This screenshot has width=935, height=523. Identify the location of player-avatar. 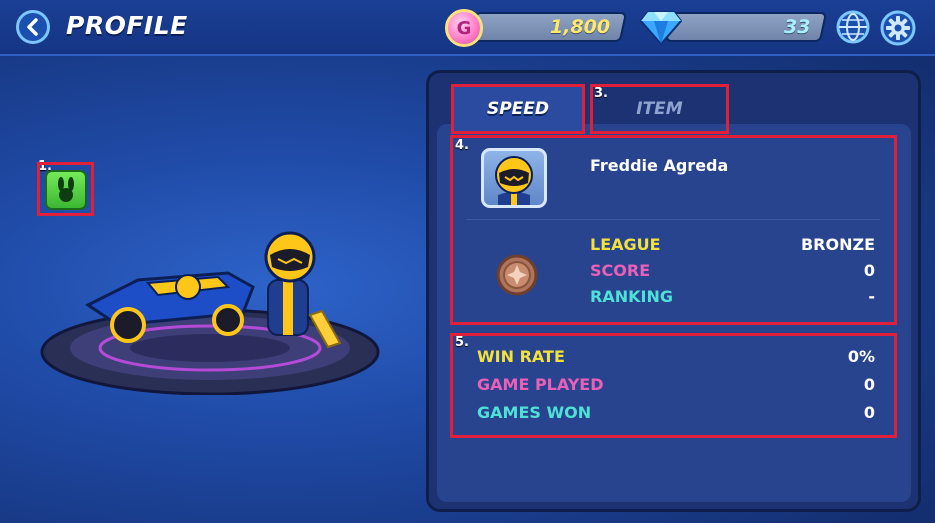
(514, 178).